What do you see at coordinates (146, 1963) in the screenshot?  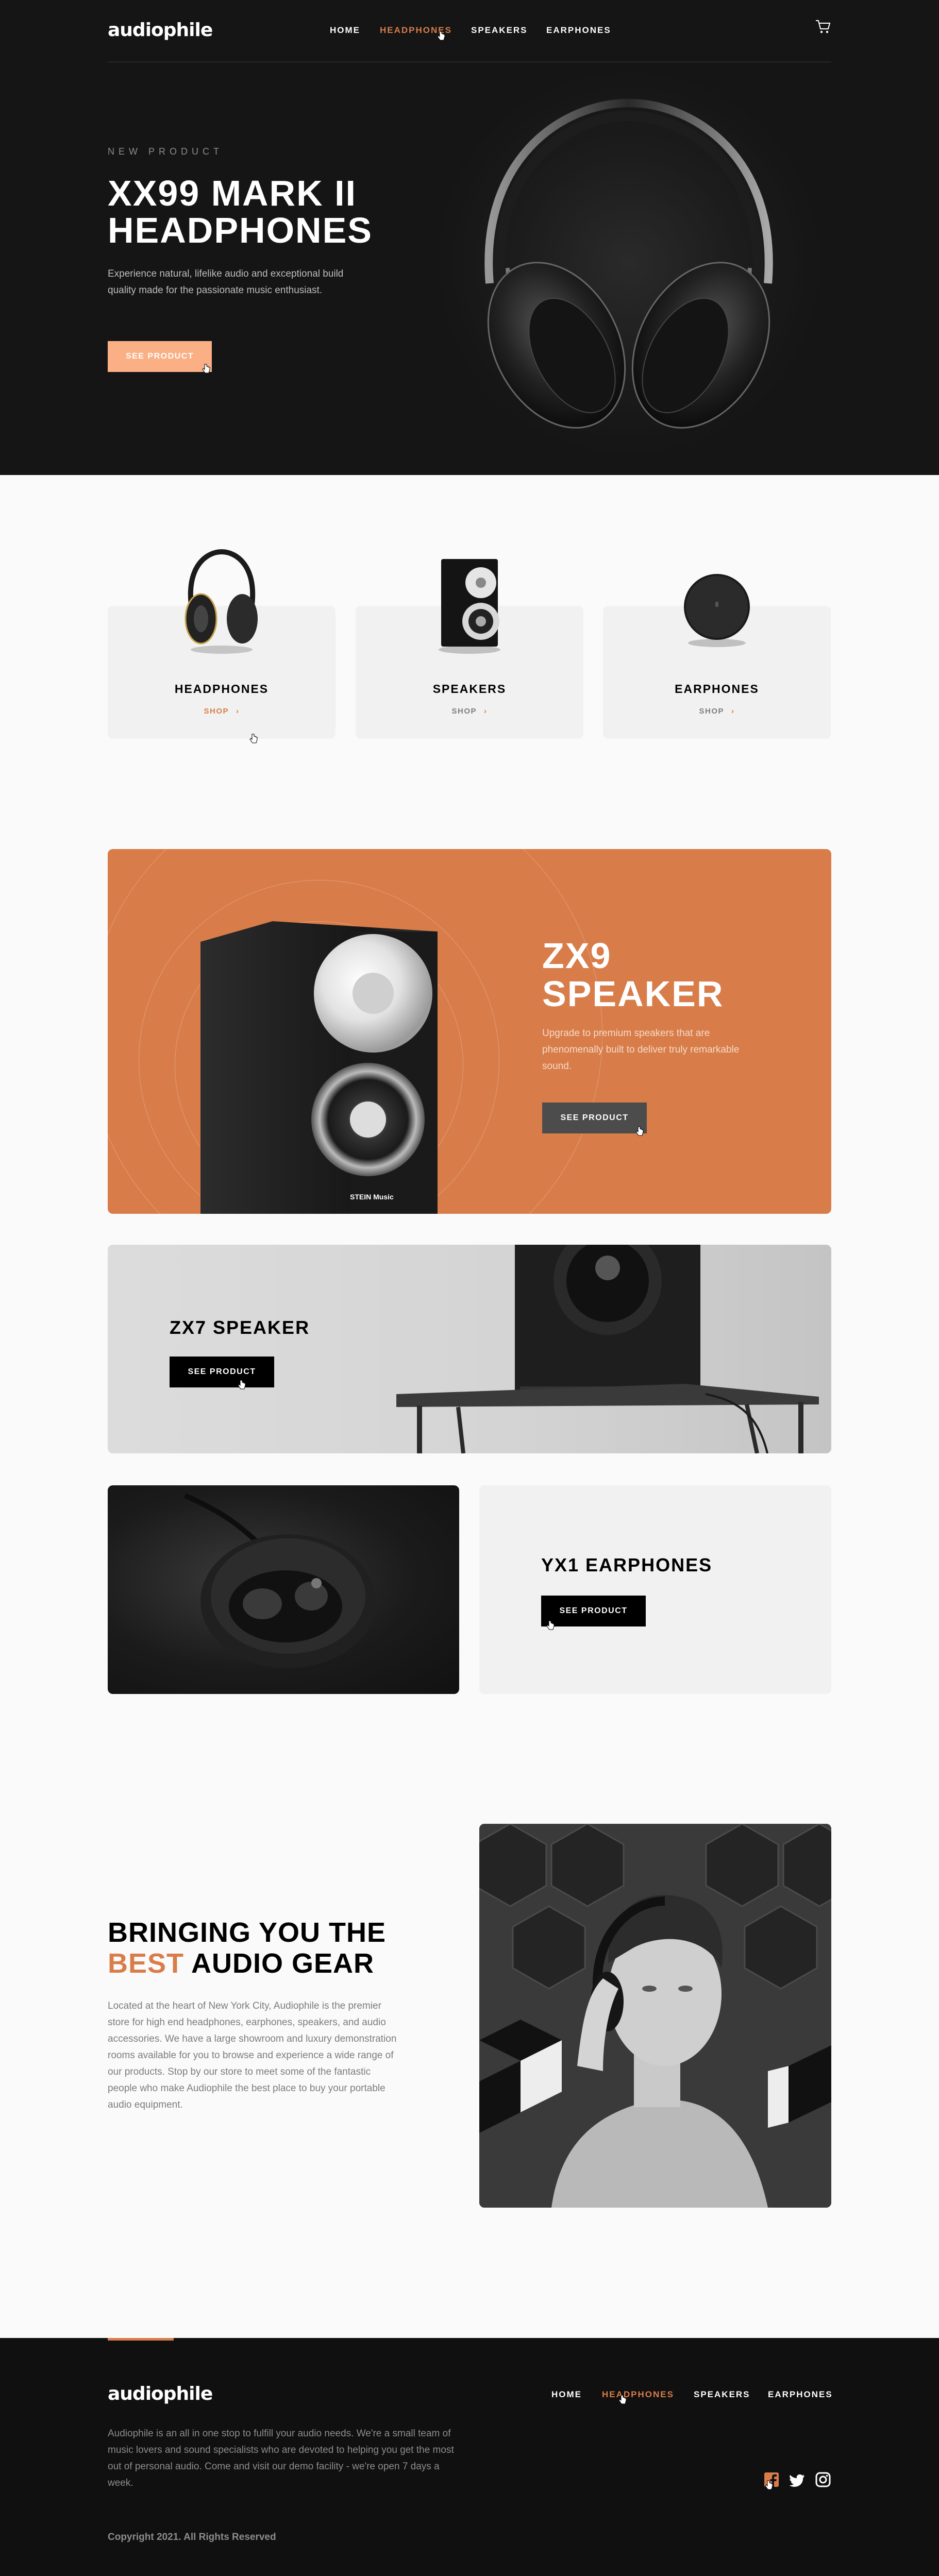 I see `about-title-accent: BEST` at bounding box center [146, 1963].